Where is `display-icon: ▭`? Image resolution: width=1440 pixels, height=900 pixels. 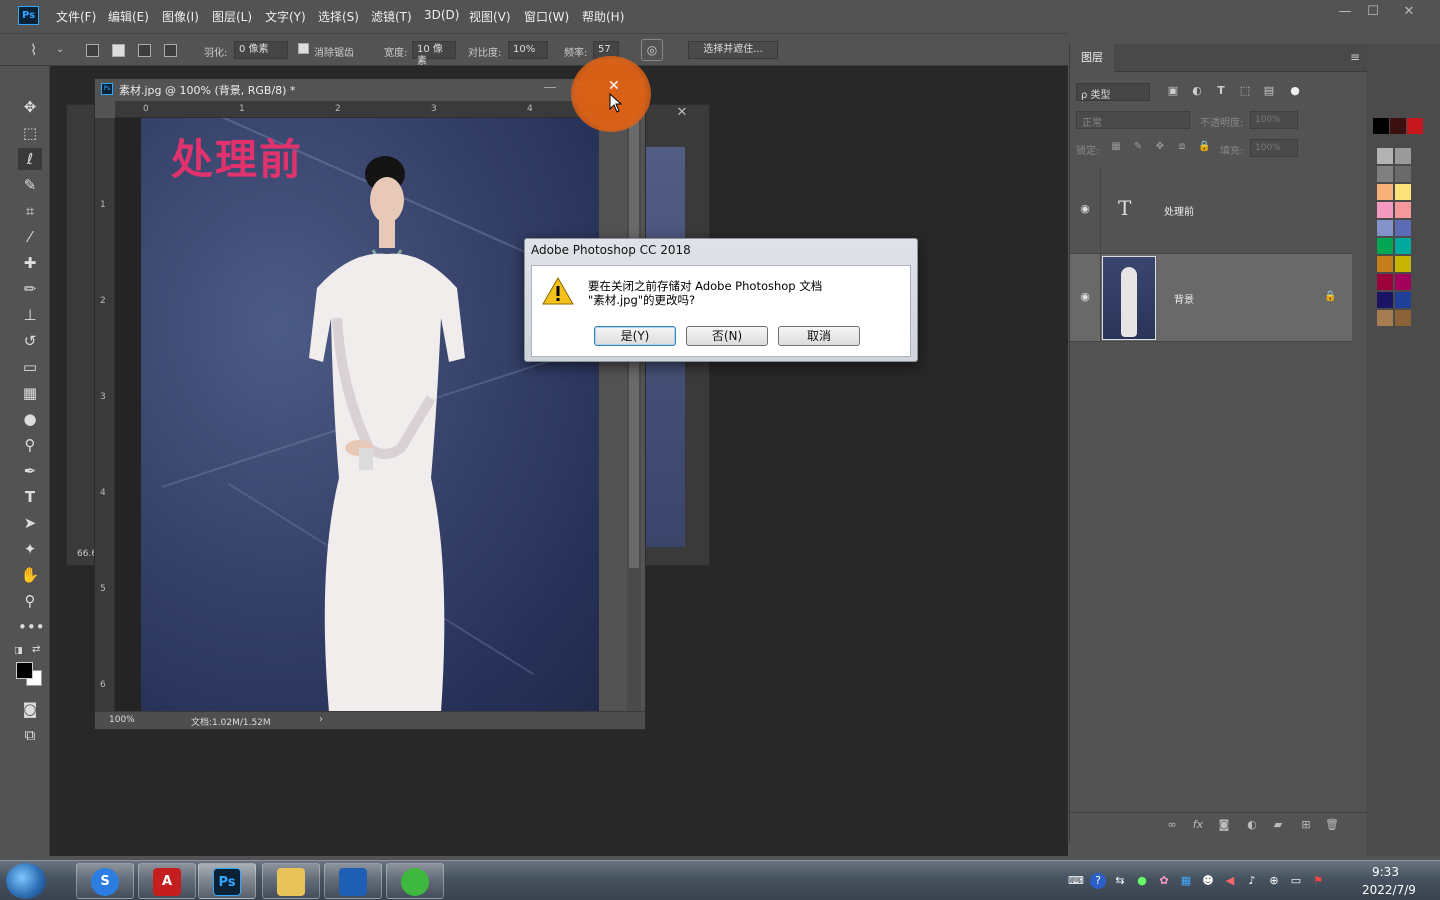
display-icon: ▭ is located at coordinates (1296, 881).